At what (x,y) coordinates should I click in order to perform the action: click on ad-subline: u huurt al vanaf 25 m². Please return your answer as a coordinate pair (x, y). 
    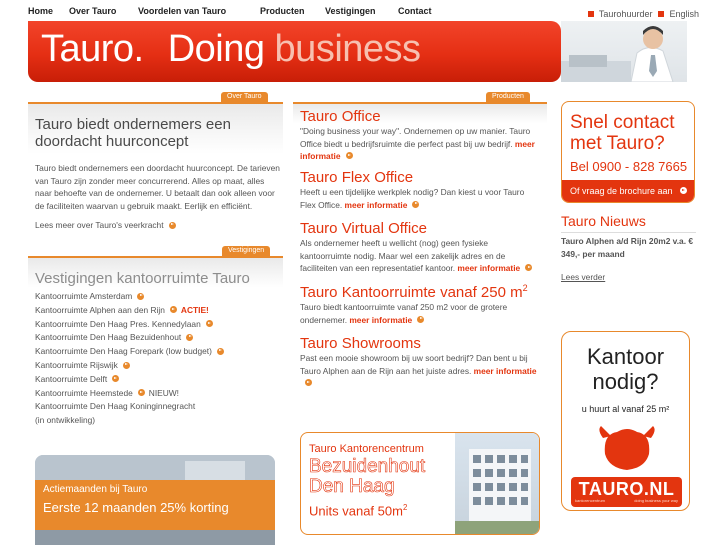
    Looking at the image, I should click on (625, 409).